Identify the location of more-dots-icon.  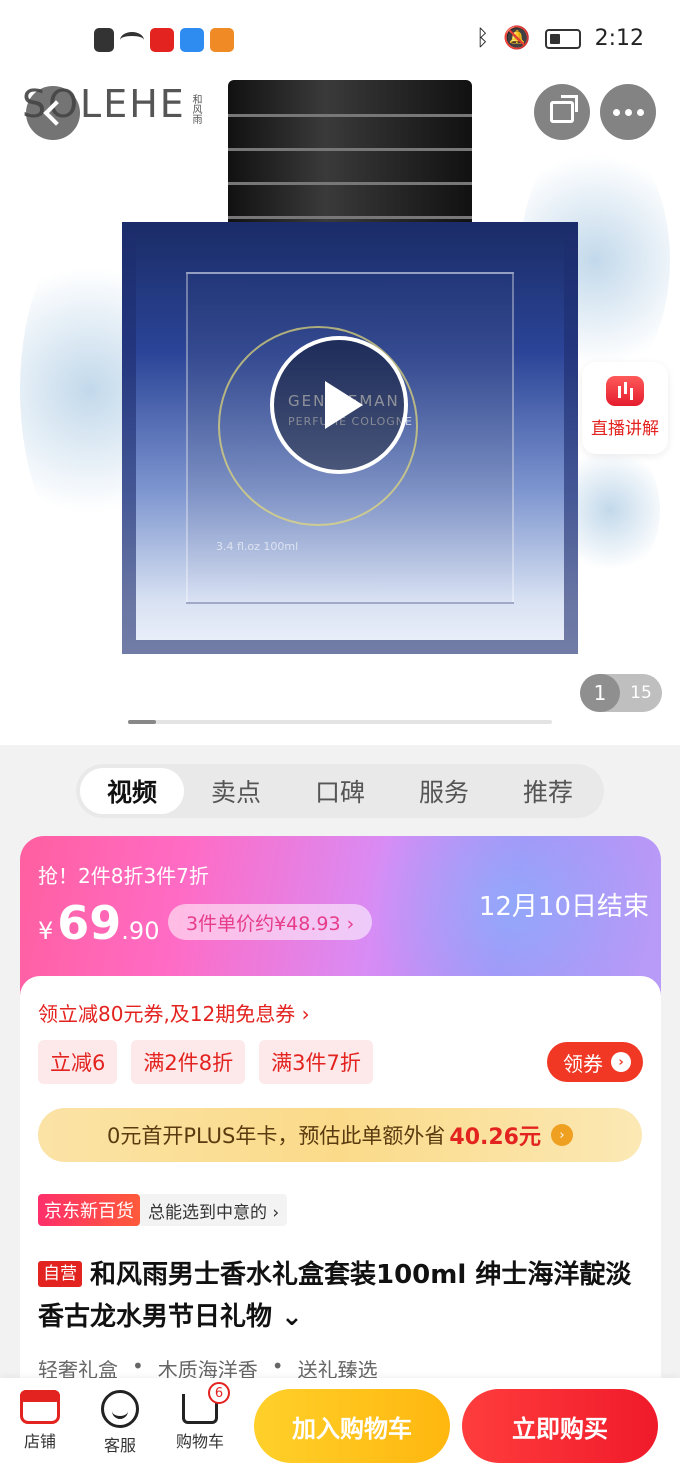
(628, 112).